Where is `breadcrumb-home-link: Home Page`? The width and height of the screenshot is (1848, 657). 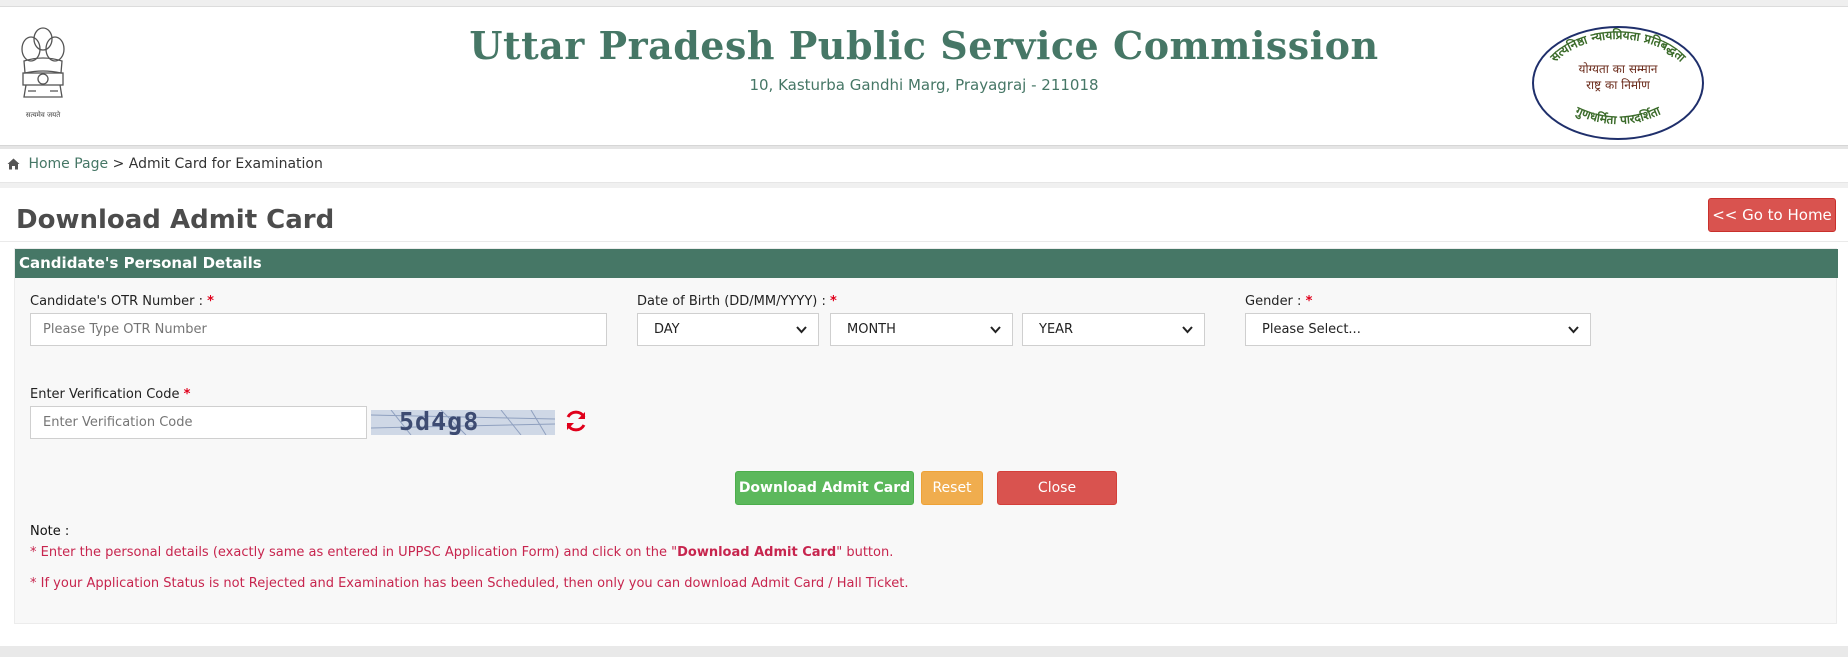
breadcrumb-home-link: Home Page is located at coordinates (68, 164).